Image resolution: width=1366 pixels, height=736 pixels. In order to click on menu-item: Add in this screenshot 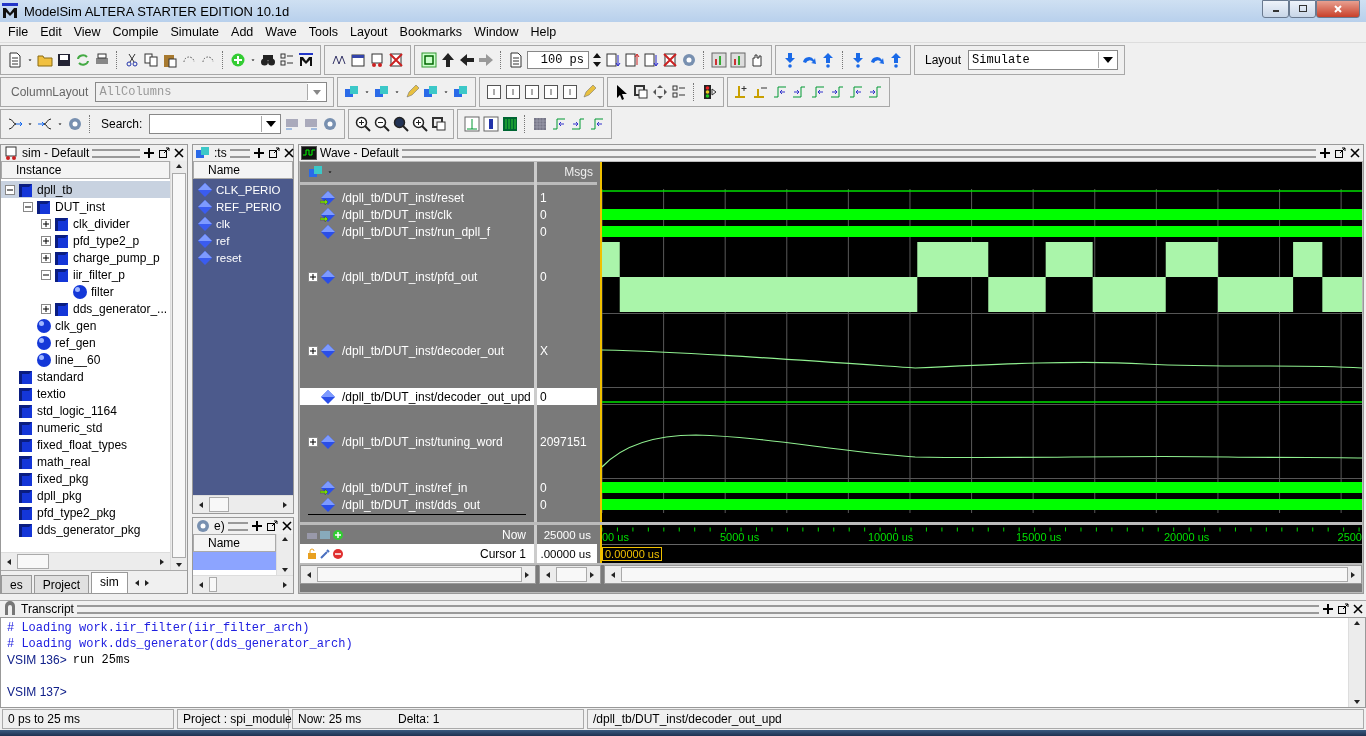, I will do `click(242, 32)`.